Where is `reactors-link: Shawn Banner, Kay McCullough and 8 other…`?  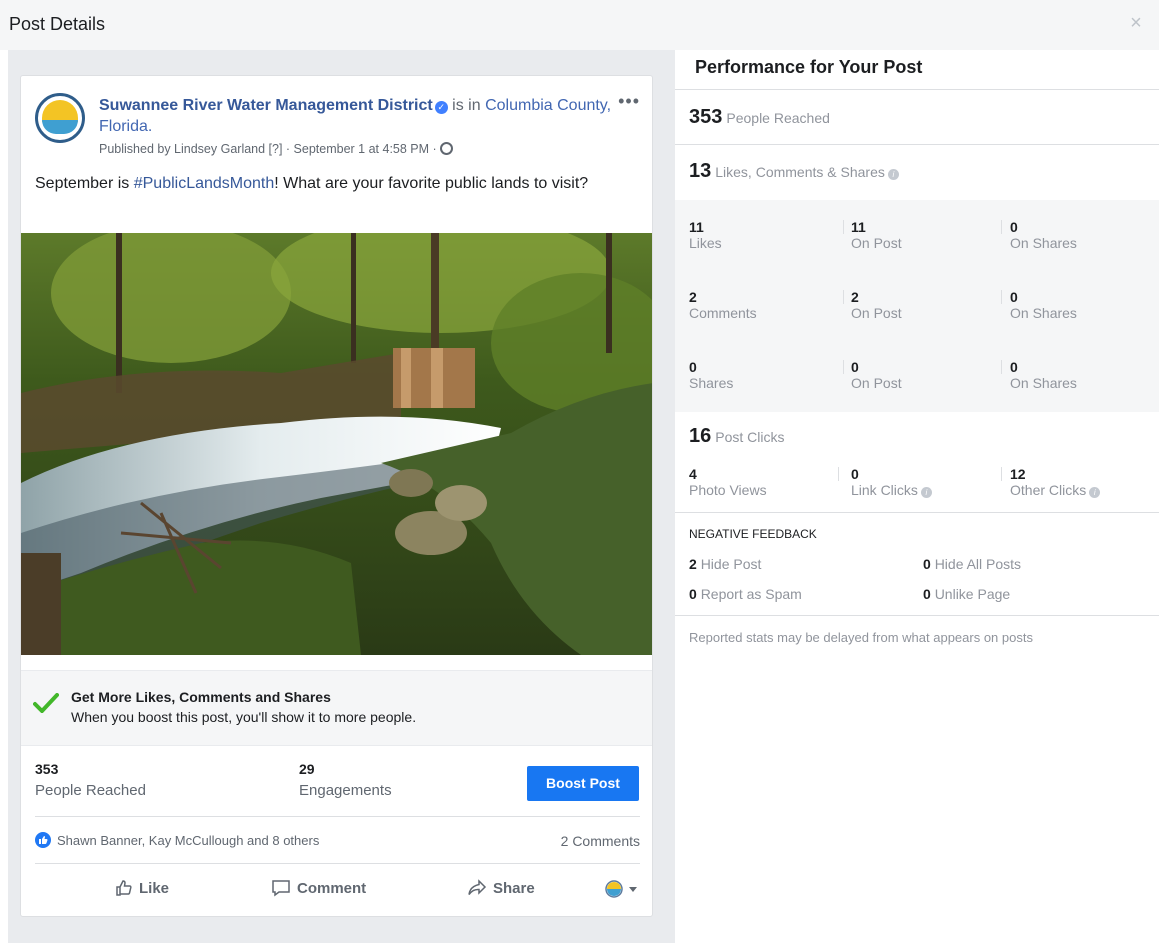 reactors-link: Shawn Banner, Kay McCullough and 8 other… is located at coordinates (188, 840).